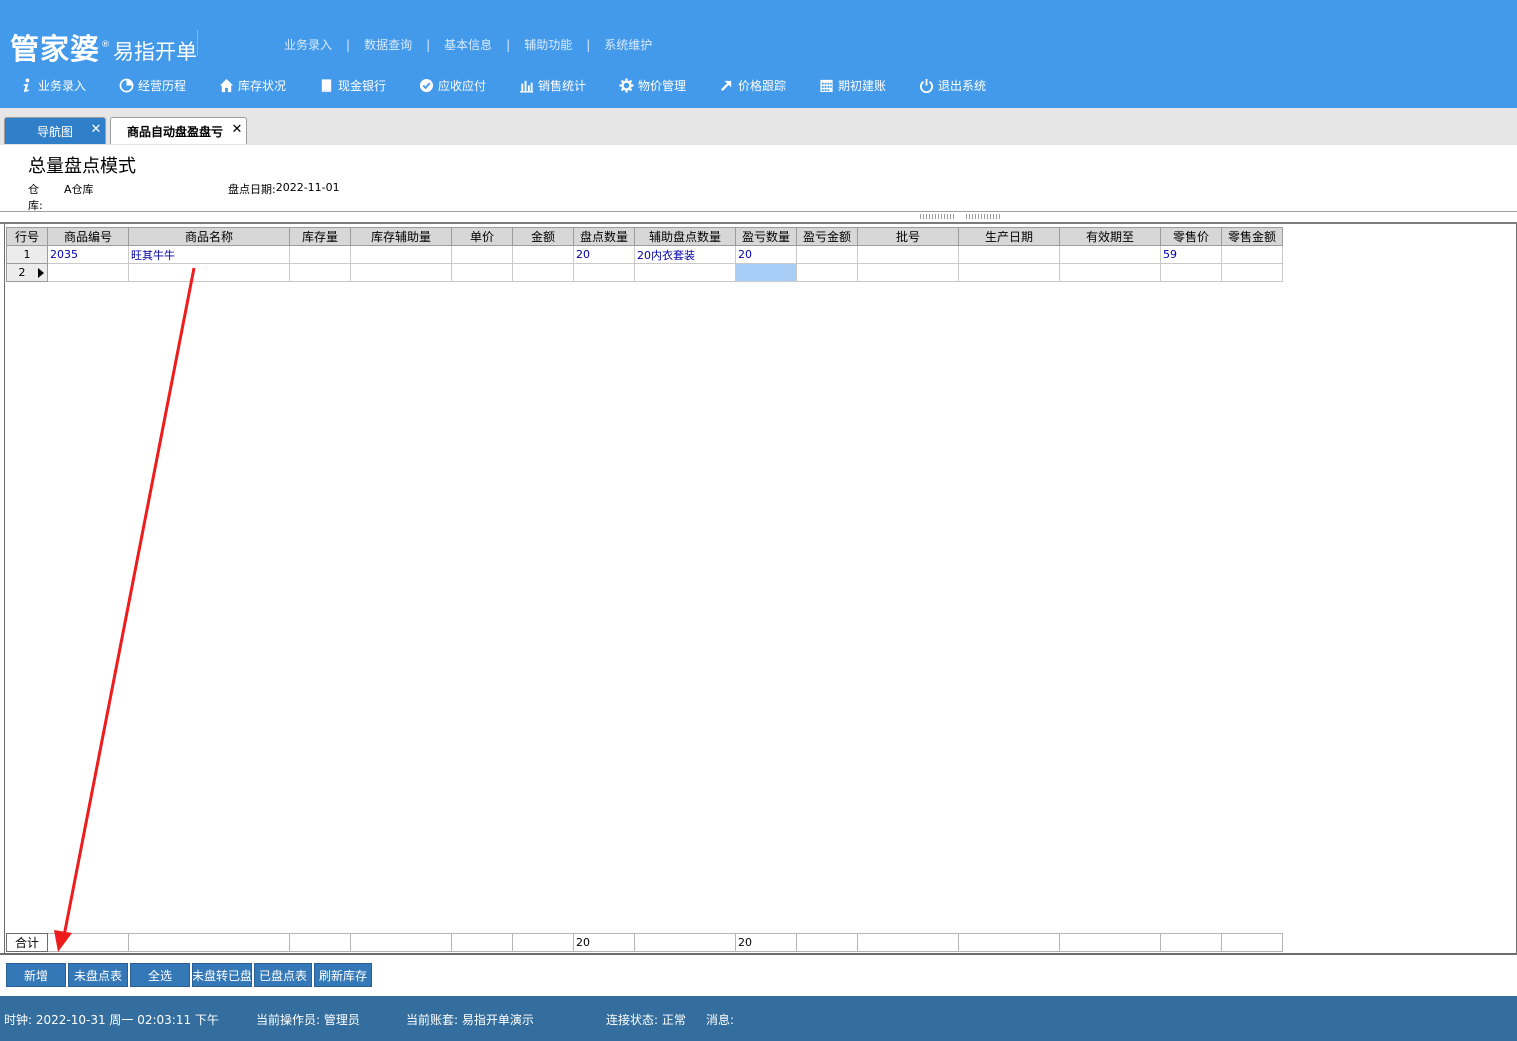 The image size is (1517, 1041). Describe the element at coordinates (1191, 272) in the screenshot. I see `cell-retail-price` at that location.